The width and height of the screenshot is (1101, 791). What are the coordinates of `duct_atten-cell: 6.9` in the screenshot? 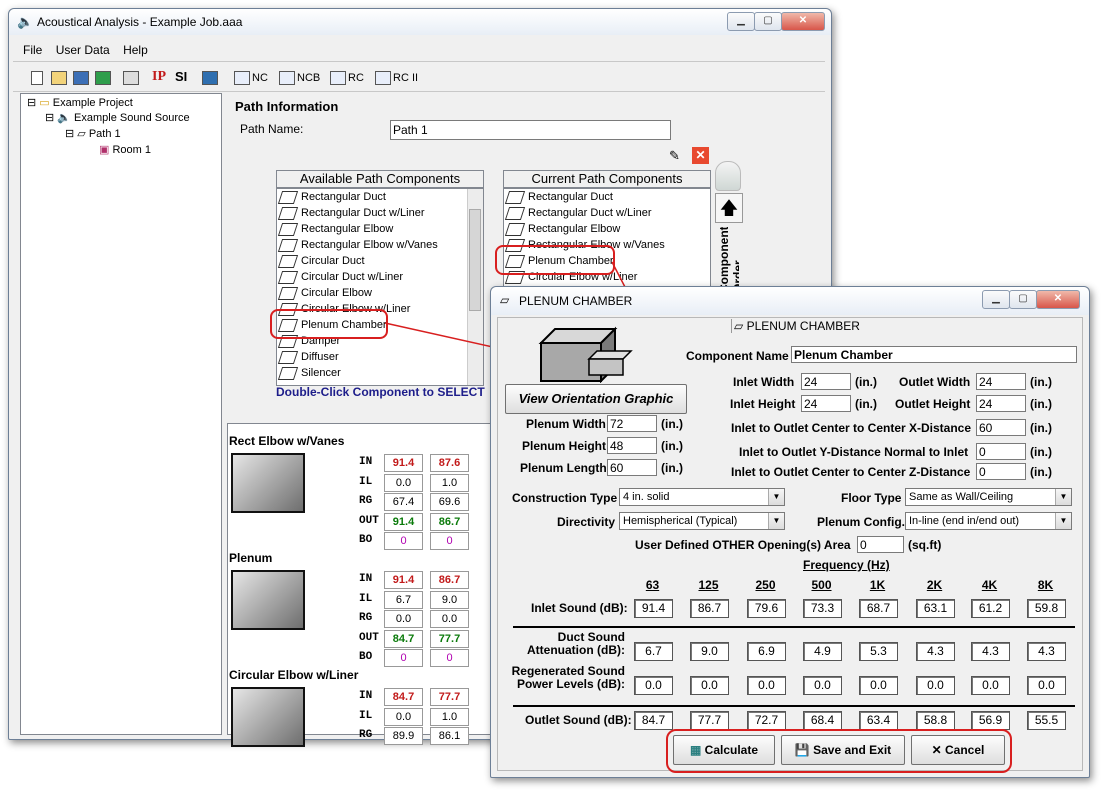 It's located at (766, 651).